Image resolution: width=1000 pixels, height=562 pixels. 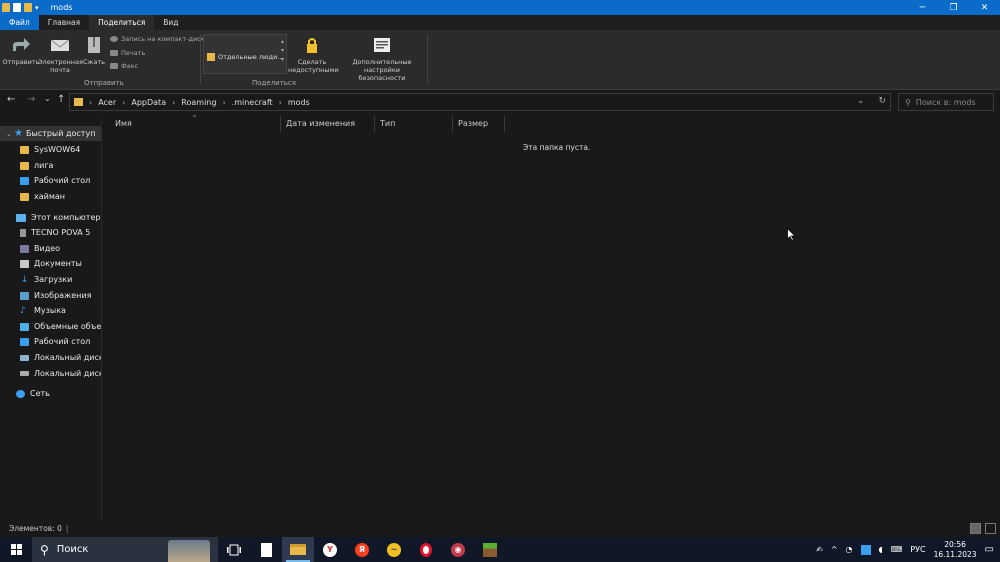 I want to click on breadcrumb-appdata: AppData, so click(x=148, y=102).